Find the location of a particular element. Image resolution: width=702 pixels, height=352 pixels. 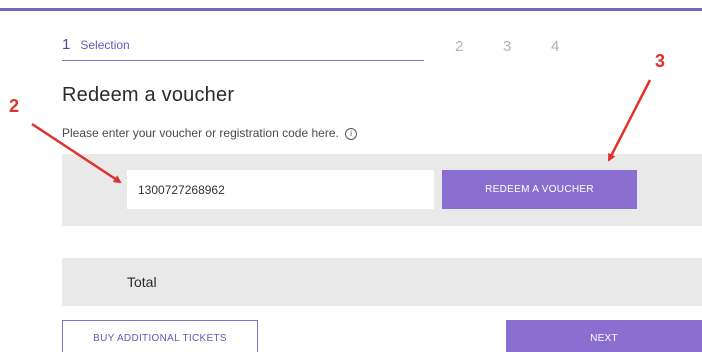

buy-additional-tickets-button: BUY ADDITIONAL TICKETS is located at coordinates (160, 336).